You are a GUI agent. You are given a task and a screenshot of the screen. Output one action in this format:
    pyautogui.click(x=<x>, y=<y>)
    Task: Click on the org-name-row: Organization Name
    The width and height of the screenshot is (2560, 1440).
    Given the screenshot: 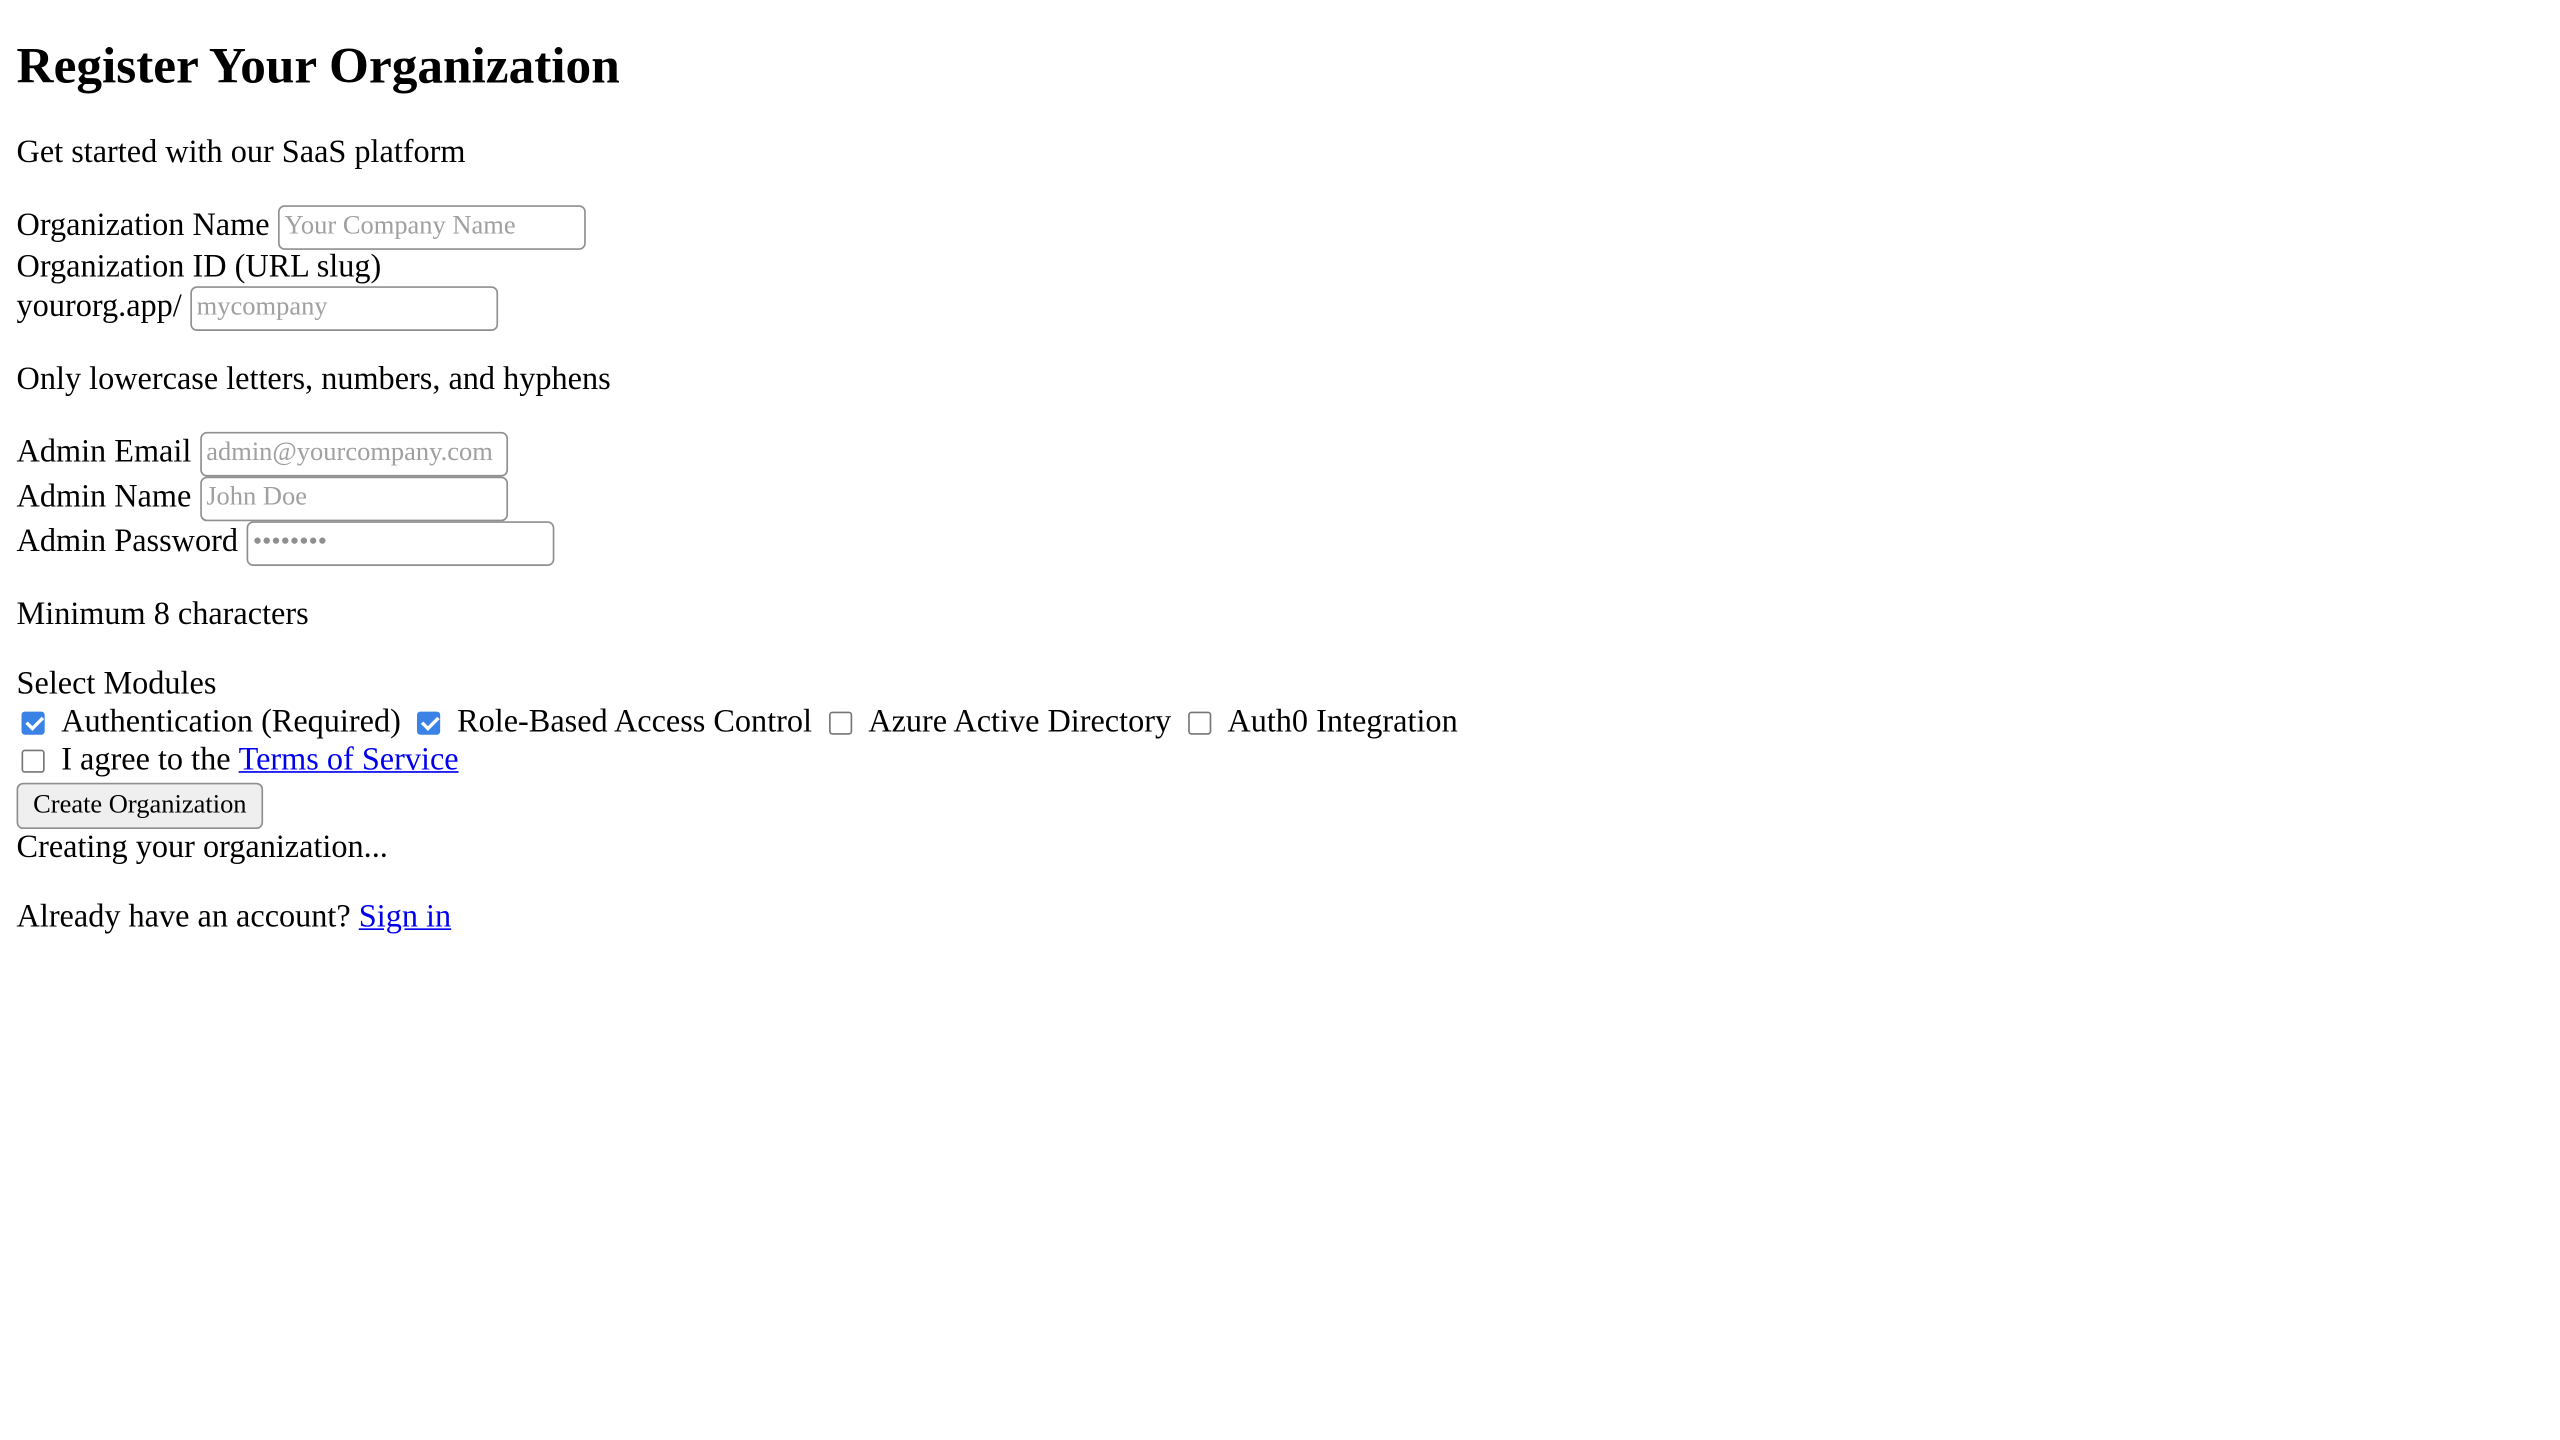 What is the action you would take?
    pyautogui.click(x=301, y=227)
    